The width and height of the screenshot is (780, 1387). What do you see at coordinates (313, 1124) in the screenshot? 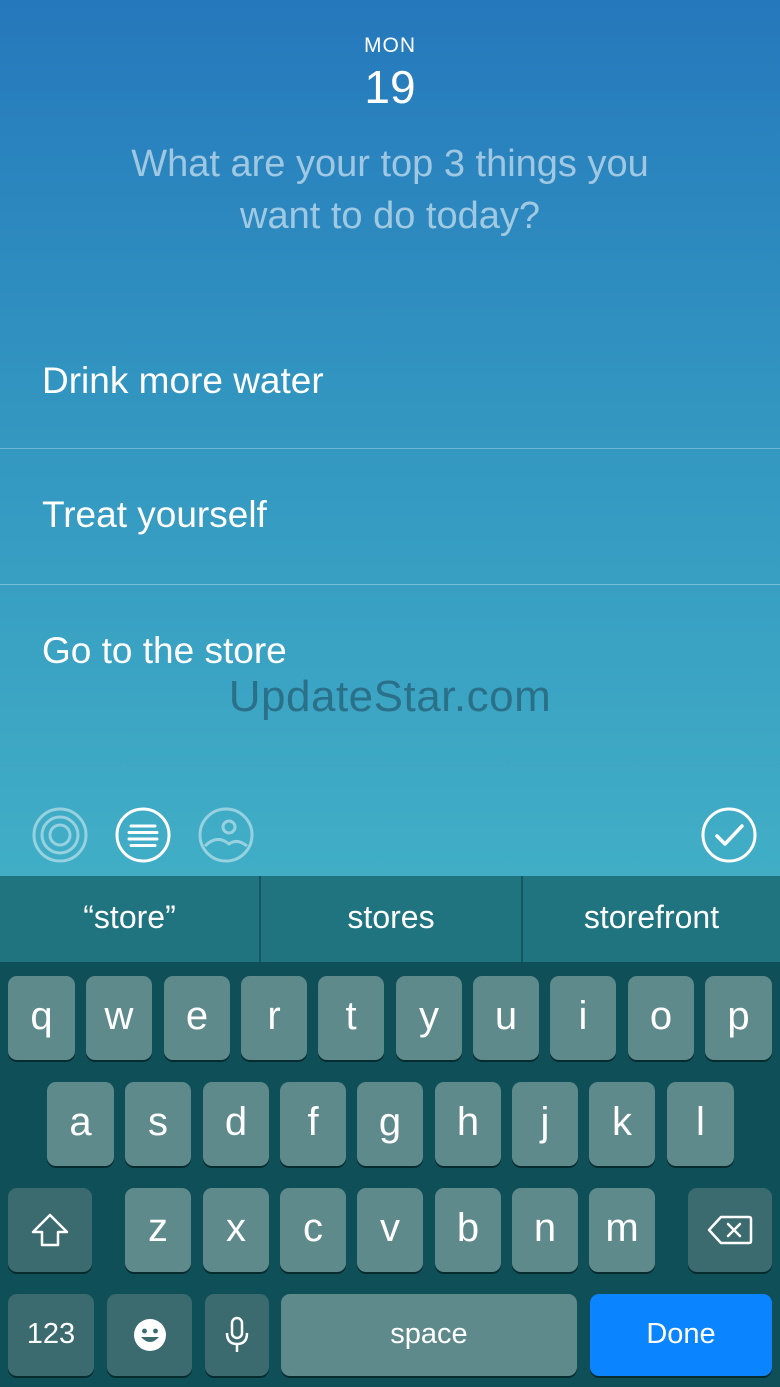
I see `key-f: f` at bounding box center [313, 1124].